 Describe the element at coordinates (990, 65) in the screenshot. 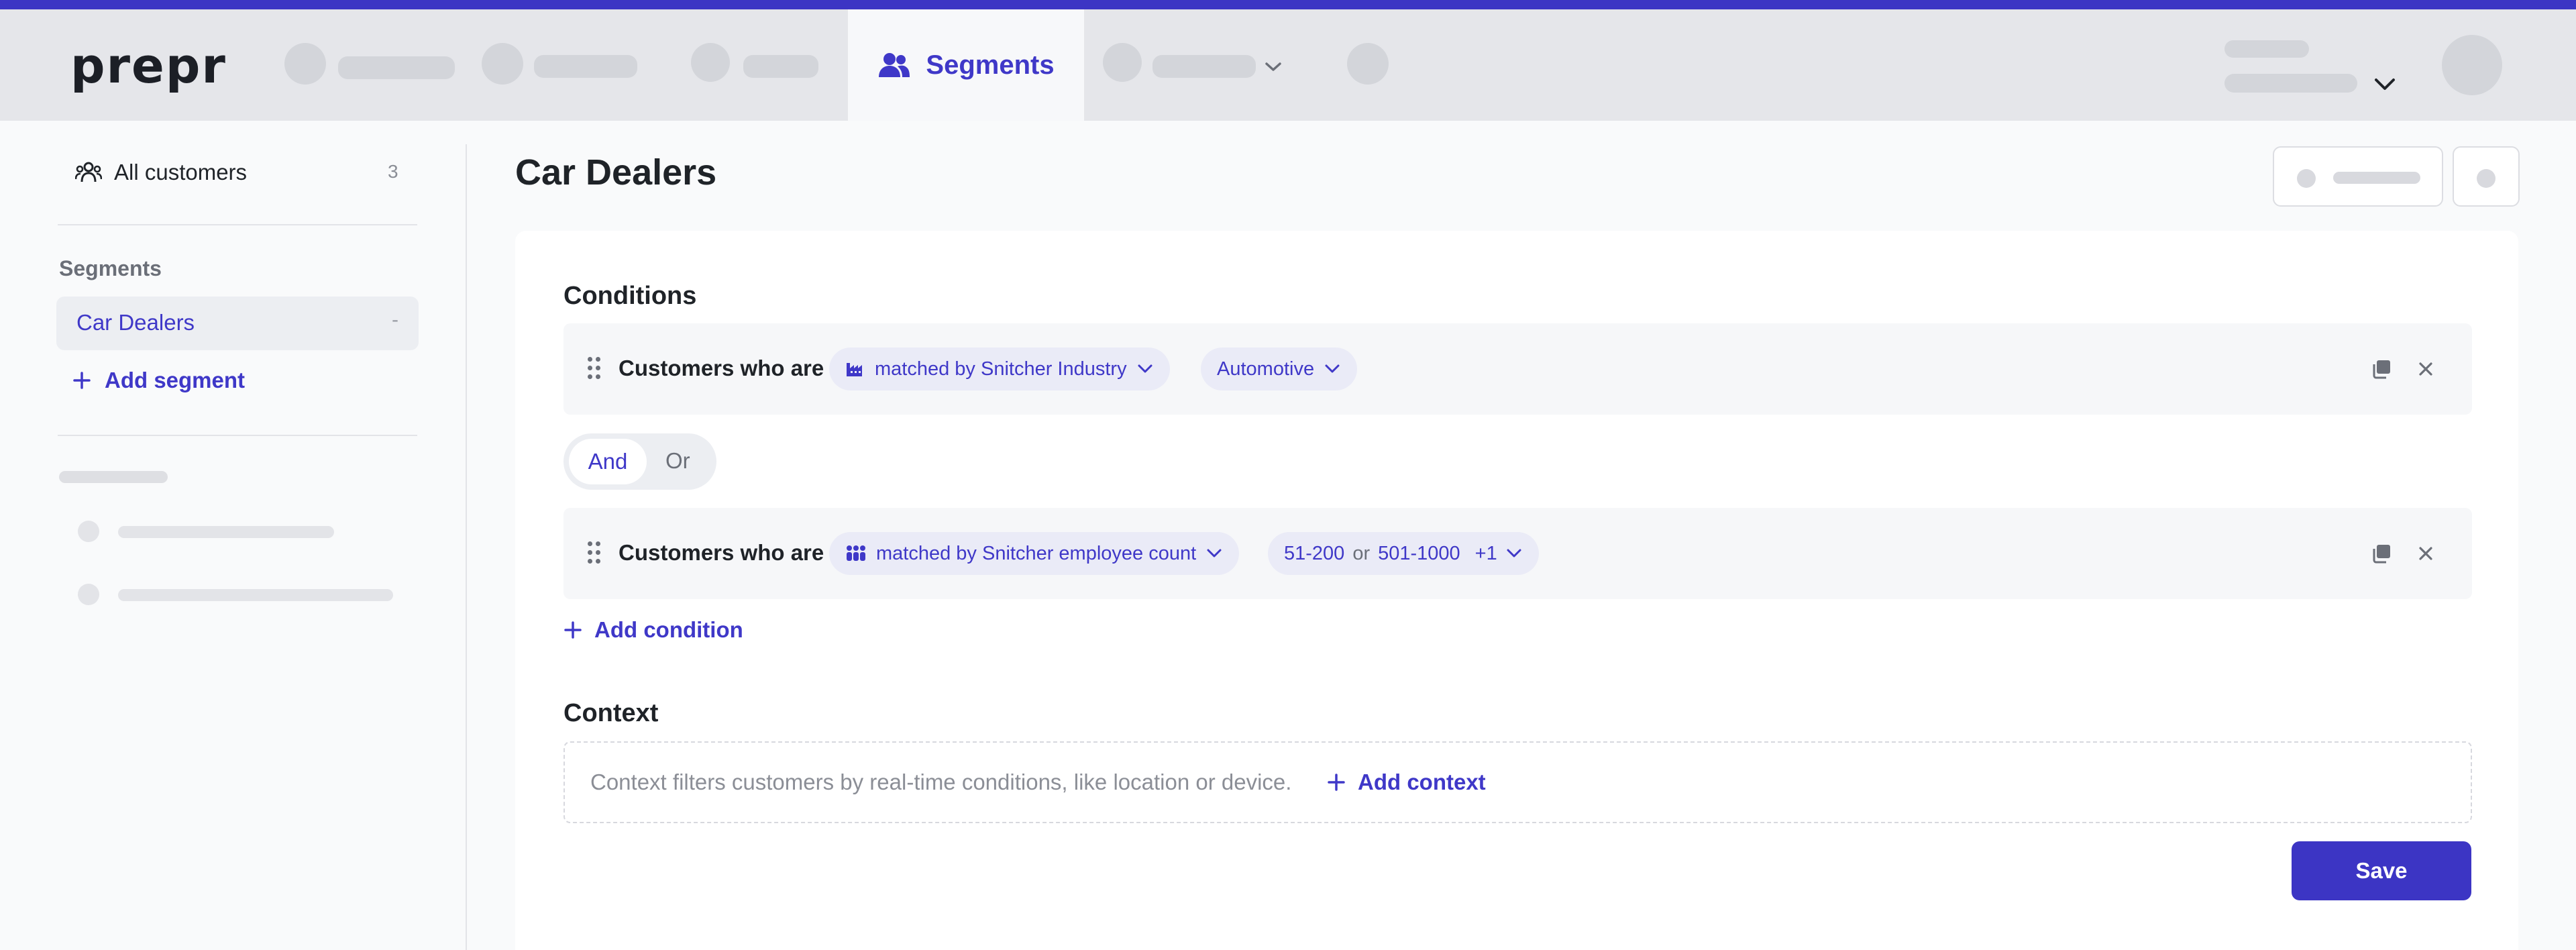

I see `nav-item-label: Segments` at that location.